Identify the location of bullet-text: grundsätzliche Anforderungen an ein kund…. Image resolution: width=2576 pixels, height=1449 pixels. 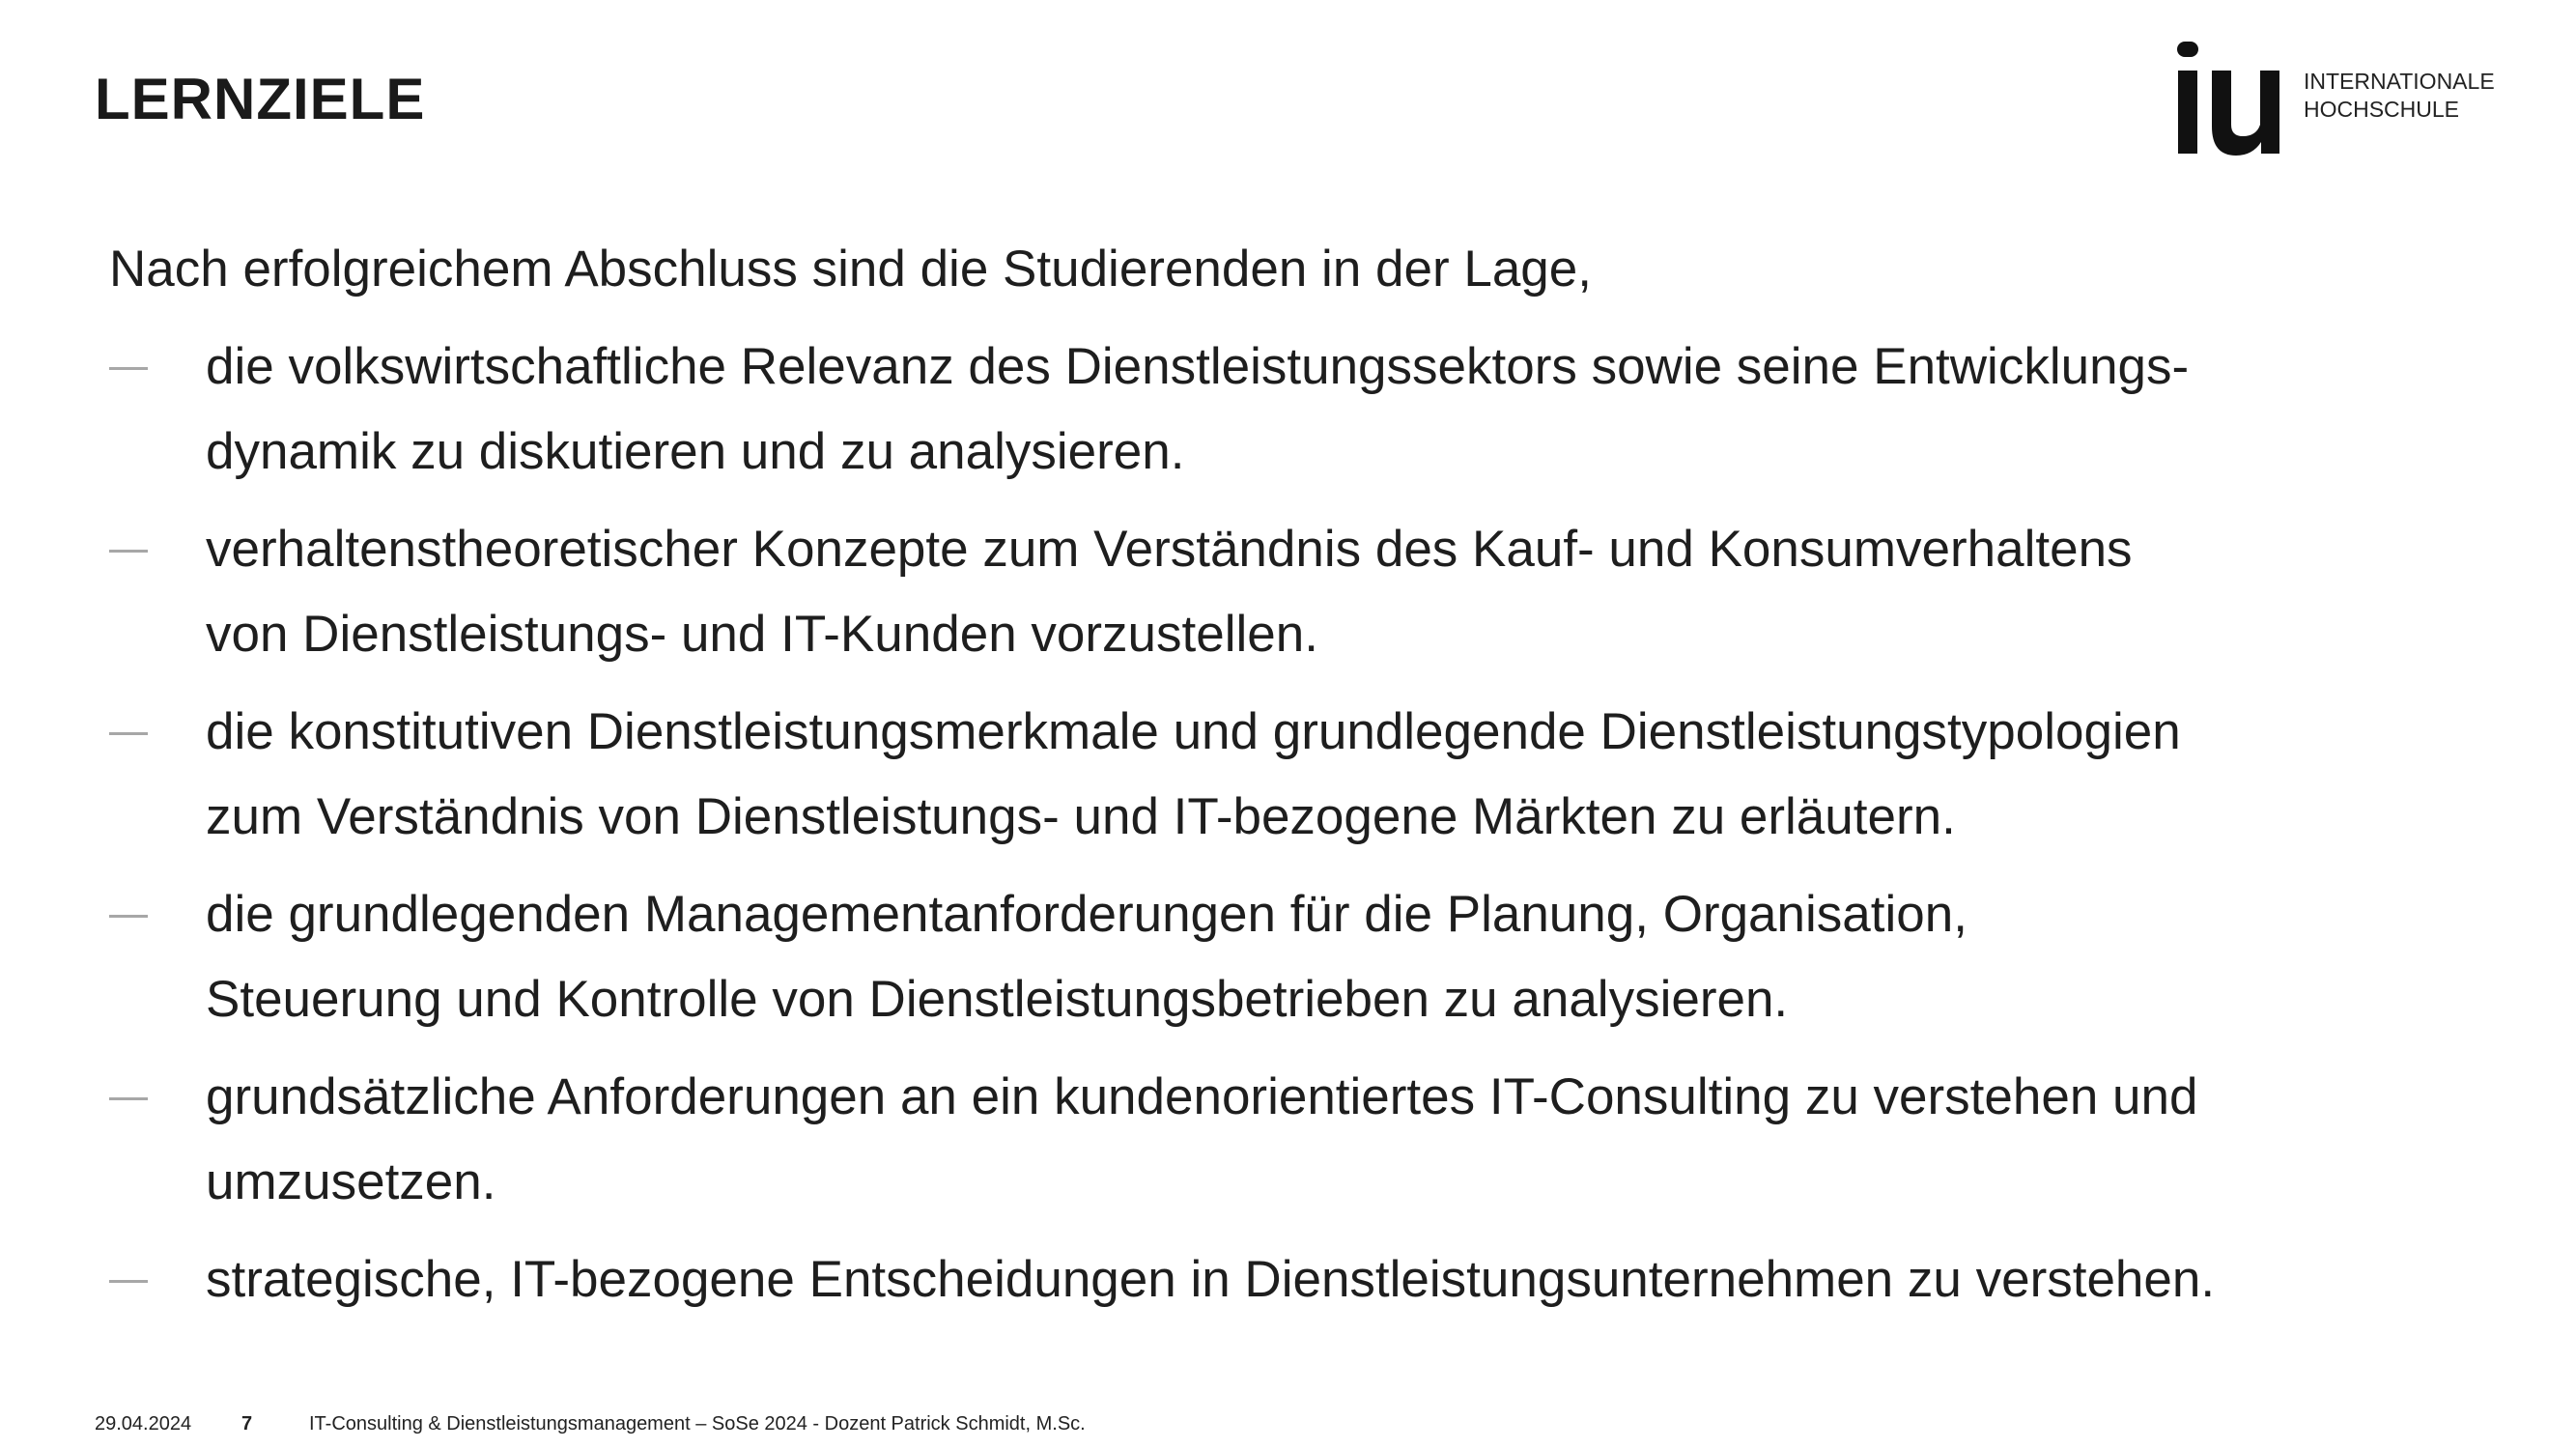
(1360, 1140).